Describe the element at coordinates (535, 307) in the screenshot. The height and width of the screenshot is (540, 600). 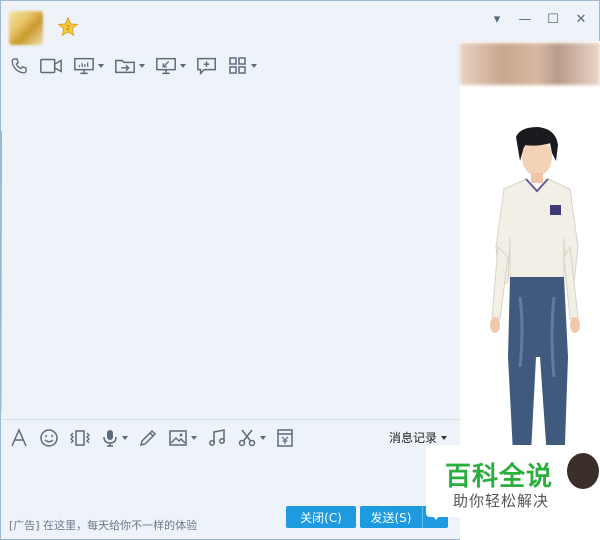
I see `avatar-show-figure` at that location.